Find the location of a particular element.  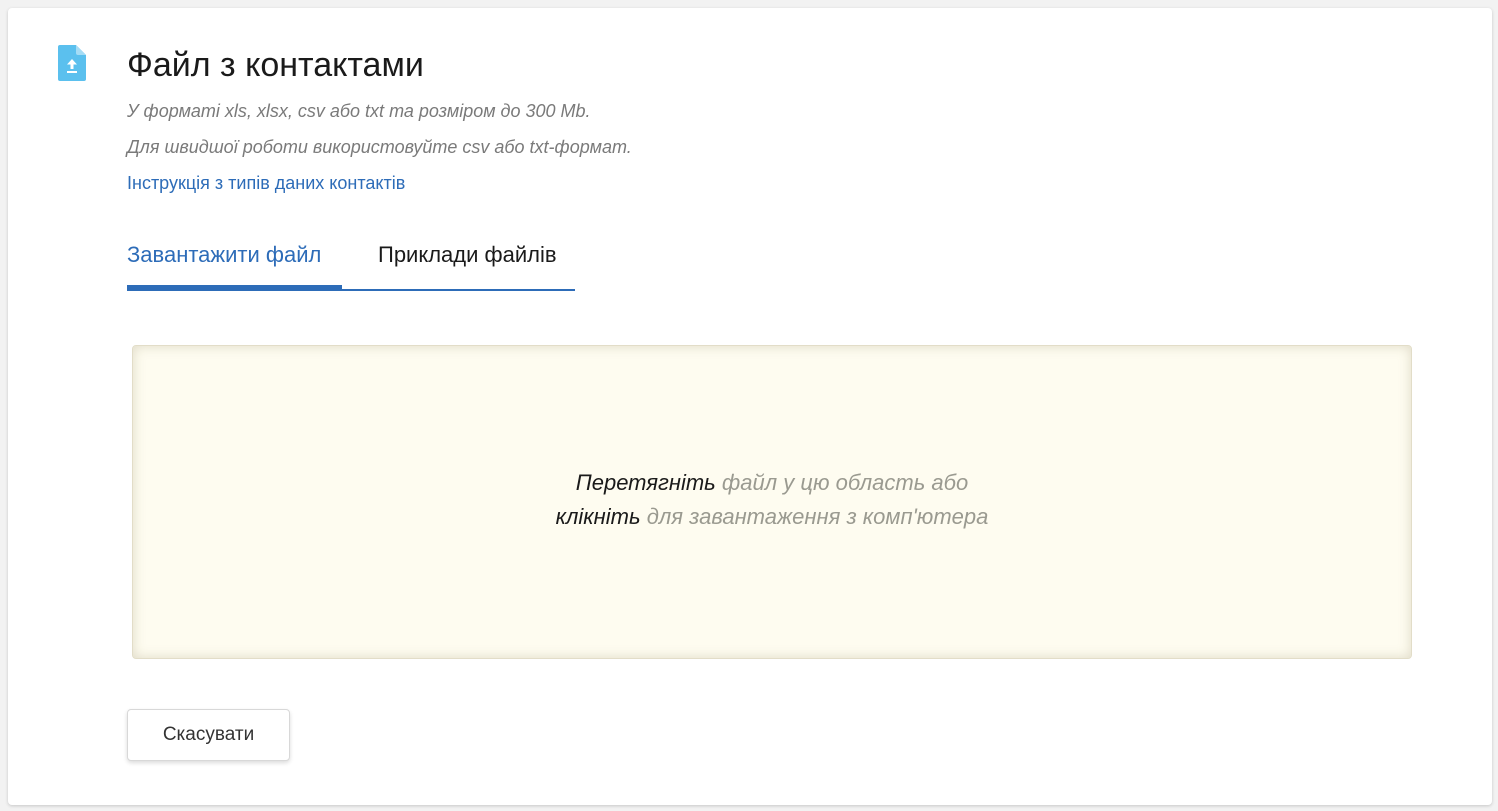

page-title: Файл з контактами is located at coordinates (275, 65).